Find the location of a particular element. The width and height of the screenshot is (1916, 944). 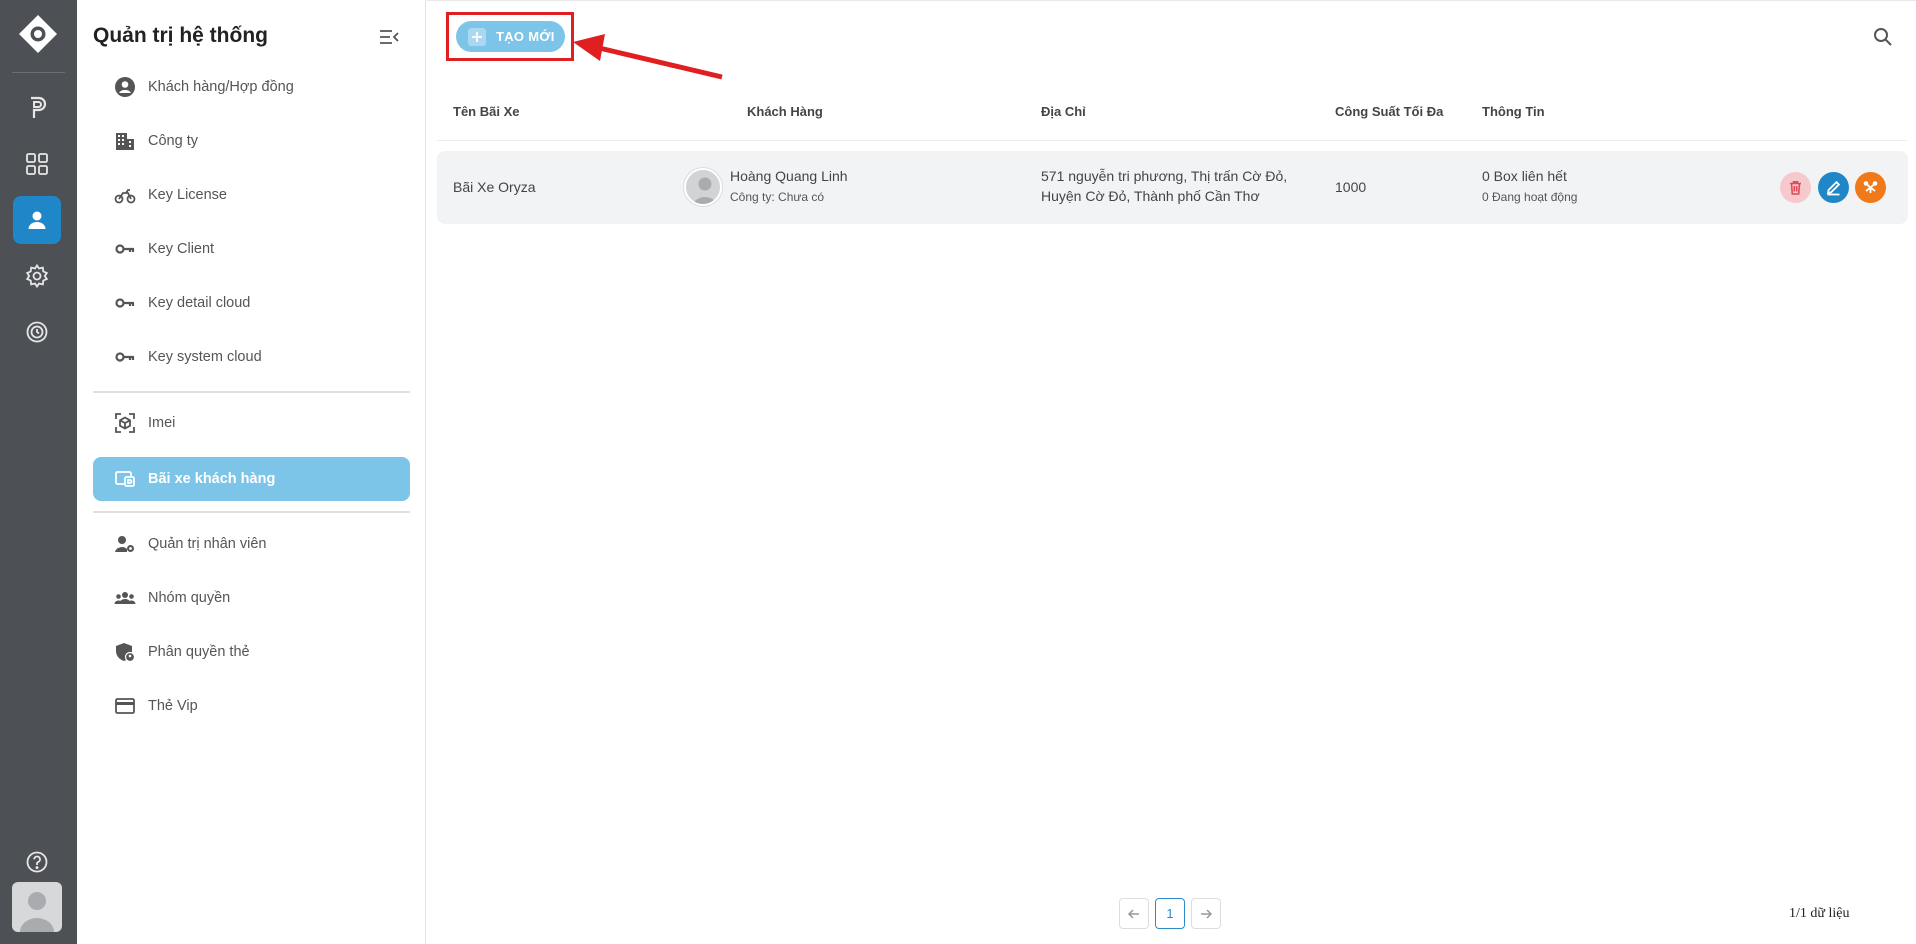

arrow-left-icon is located at coordinates (1133, 913).